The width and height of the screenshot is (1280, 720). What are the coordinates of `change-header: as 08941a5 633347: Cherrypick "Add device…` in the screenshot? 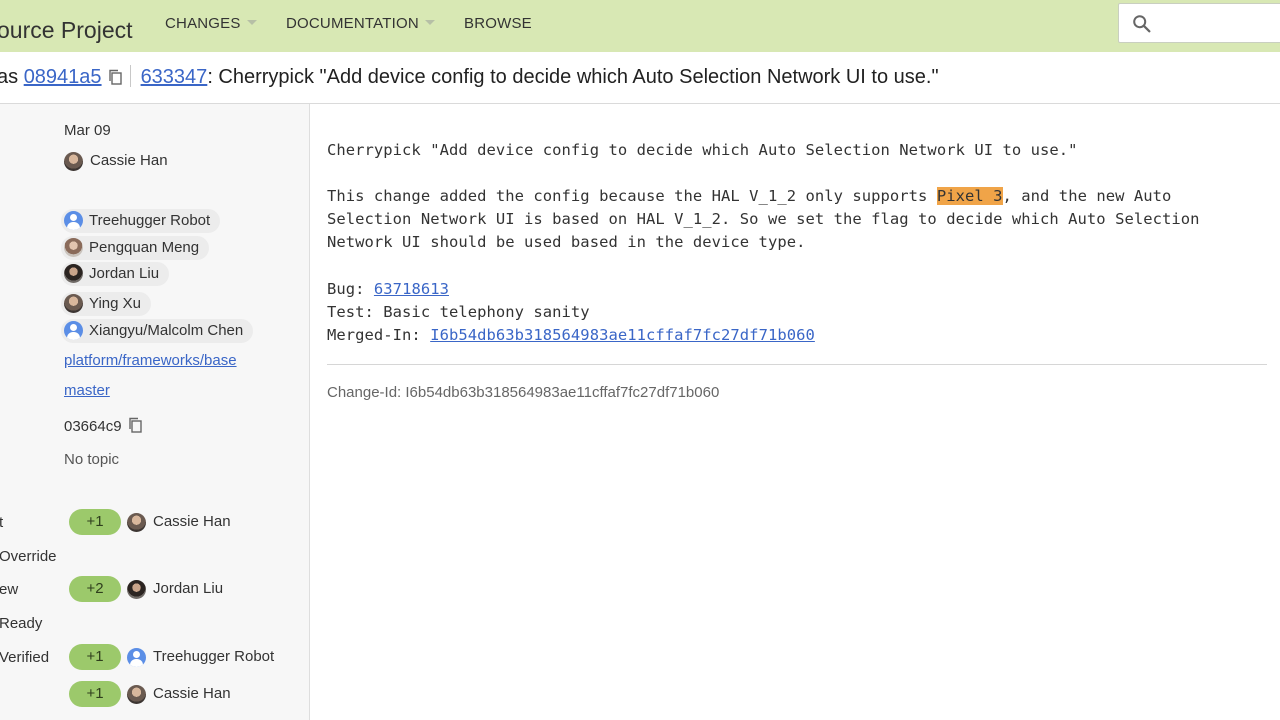 It's located at (640, 78).